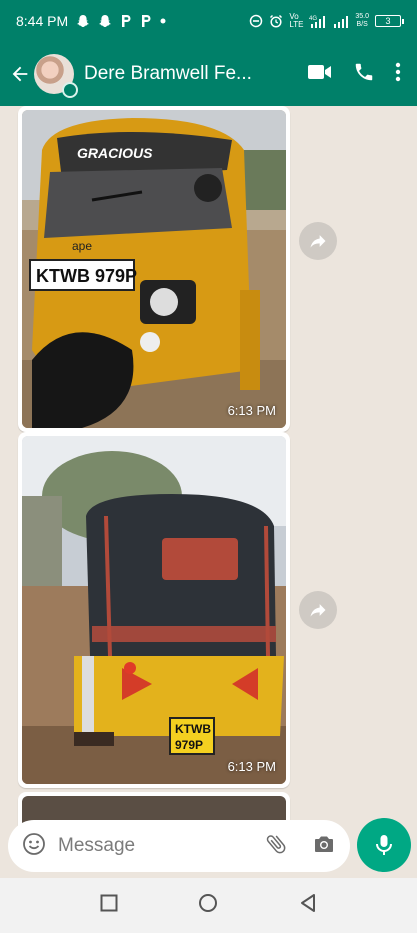 This screenshot has width=417, height=933. Describe the element at coordinates (313, 19) in the screenshot. I see `svg-text: 4G` at that location.